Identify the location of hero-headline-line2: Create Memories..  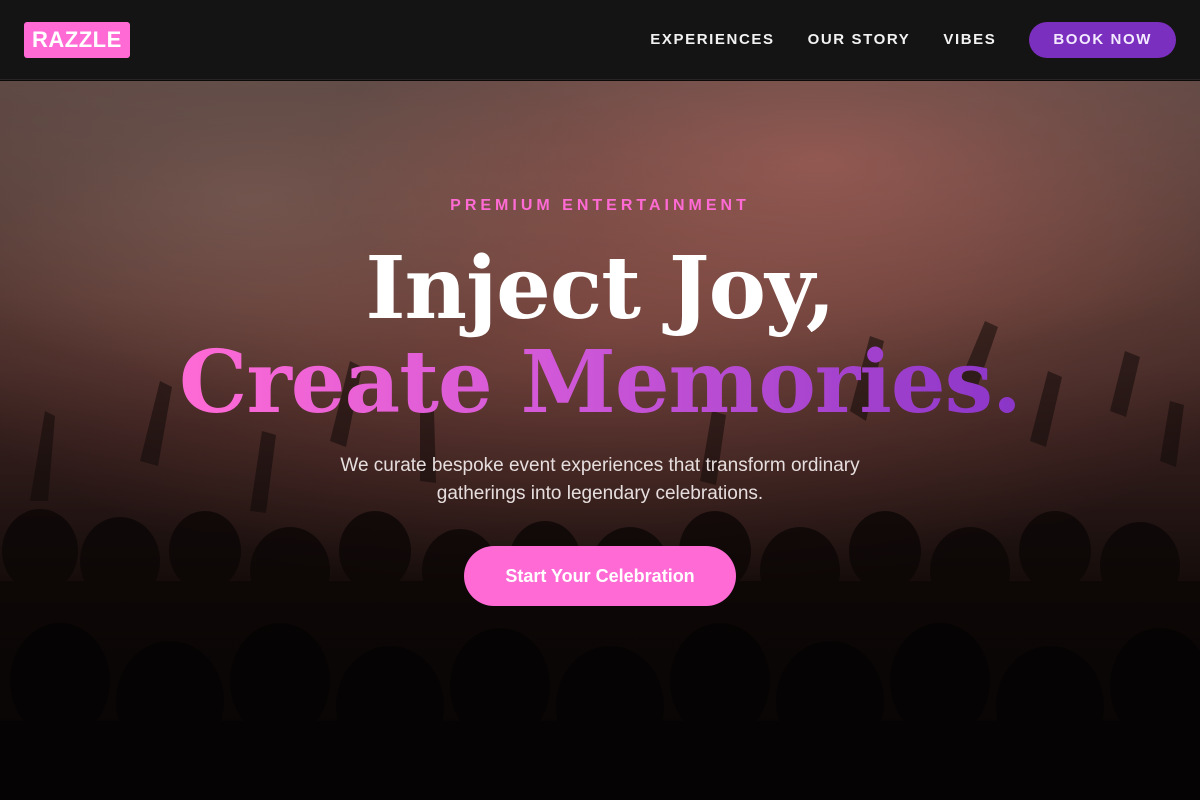
(600, 383).